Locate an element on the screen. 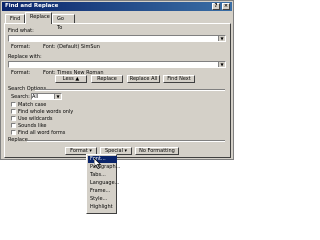 This screenshot has height=240, width=320. wildcards-checkbox is located at coordinates (13, 118).